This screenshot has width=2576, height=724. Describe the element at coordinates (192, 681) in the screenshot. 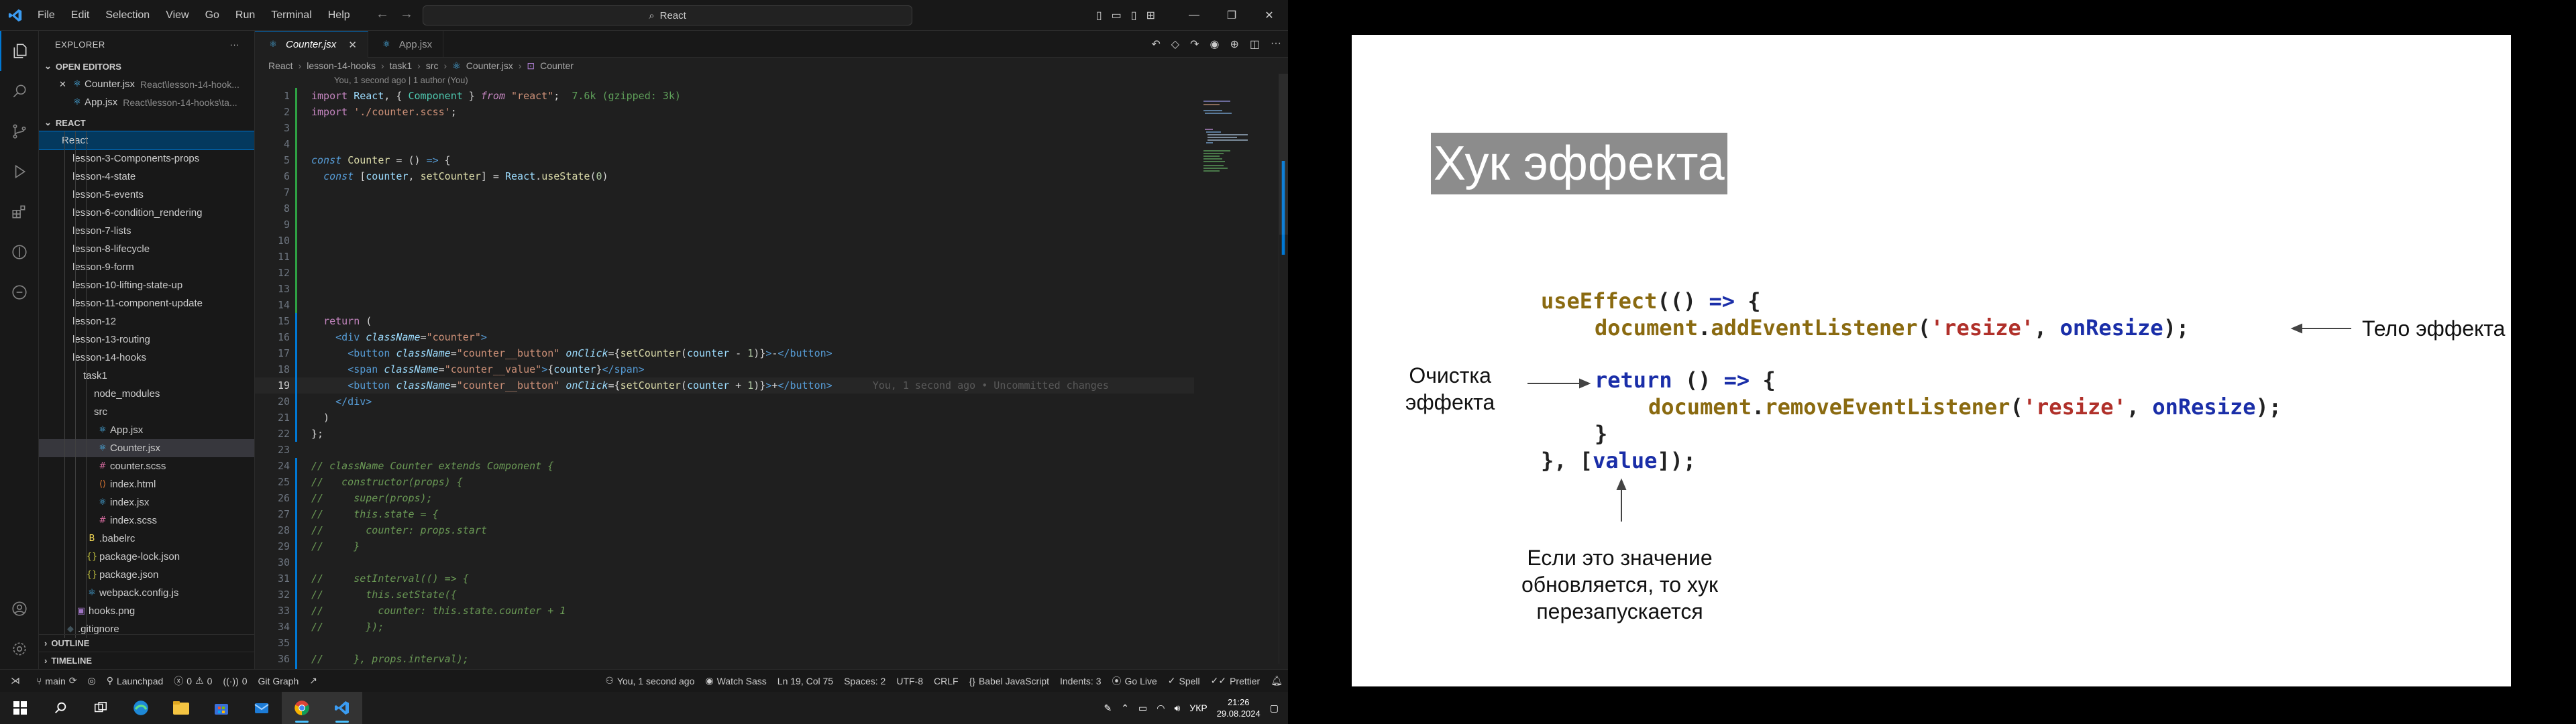

I see `problems-status: ⓧ 0 ⚠ 0` at that location.